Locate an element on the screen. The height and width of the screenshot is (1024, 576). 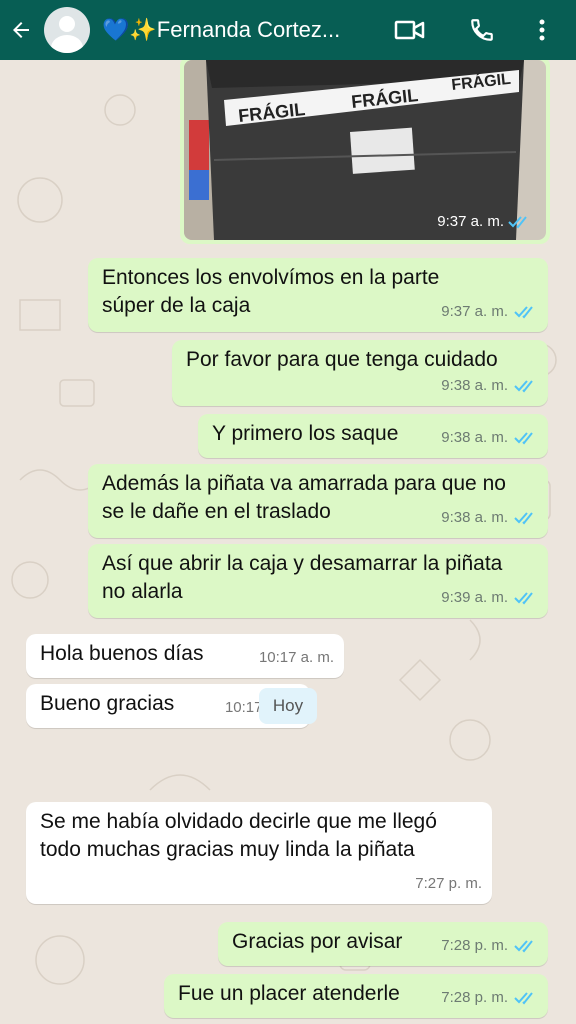
contact-avatar is located at coordinates (67, 30).